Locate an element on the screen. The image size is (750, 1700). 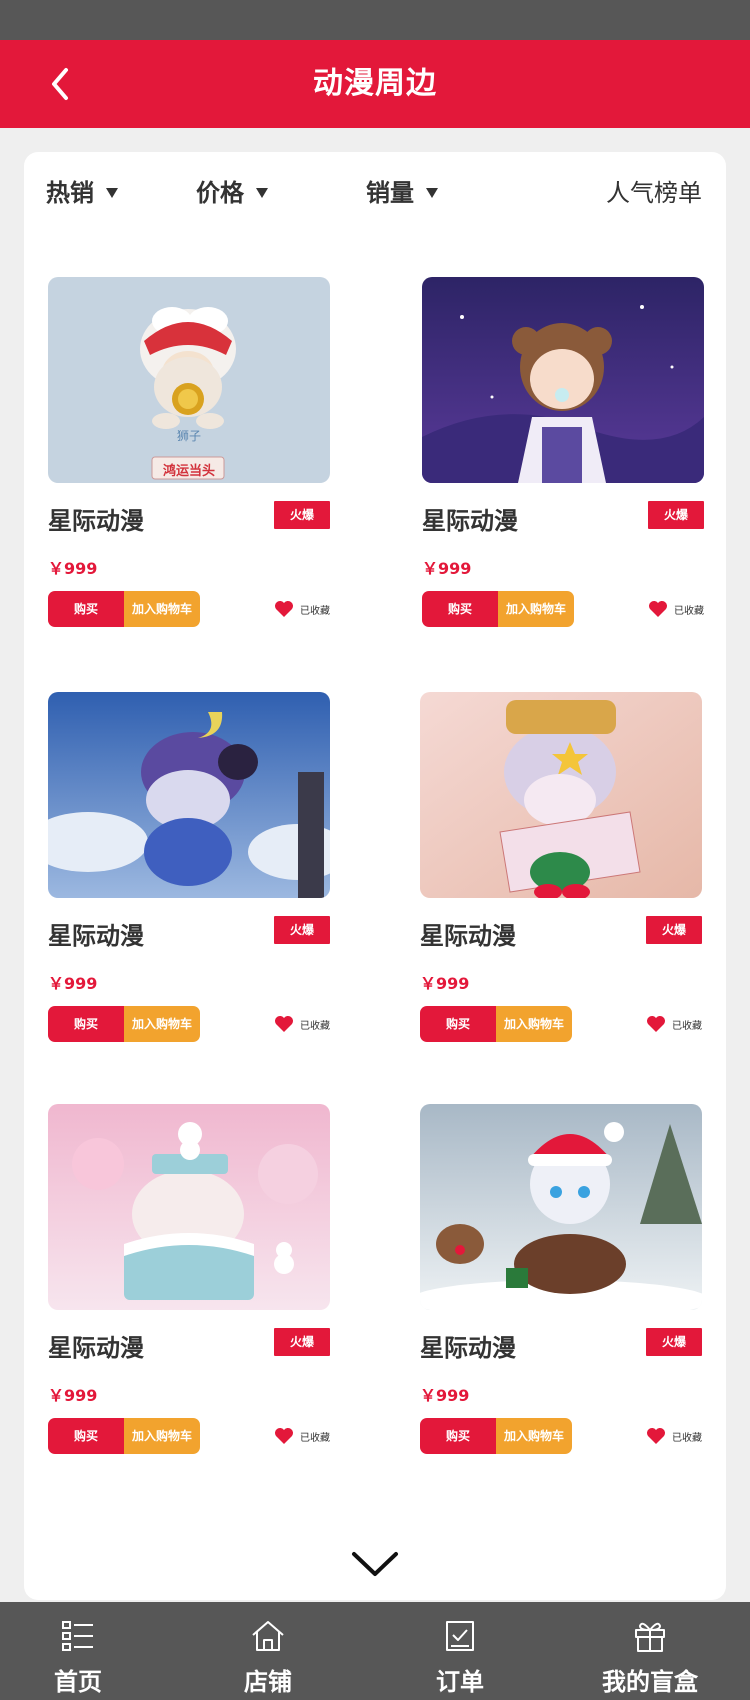
order-icon is located at coordinates (460, 1636).